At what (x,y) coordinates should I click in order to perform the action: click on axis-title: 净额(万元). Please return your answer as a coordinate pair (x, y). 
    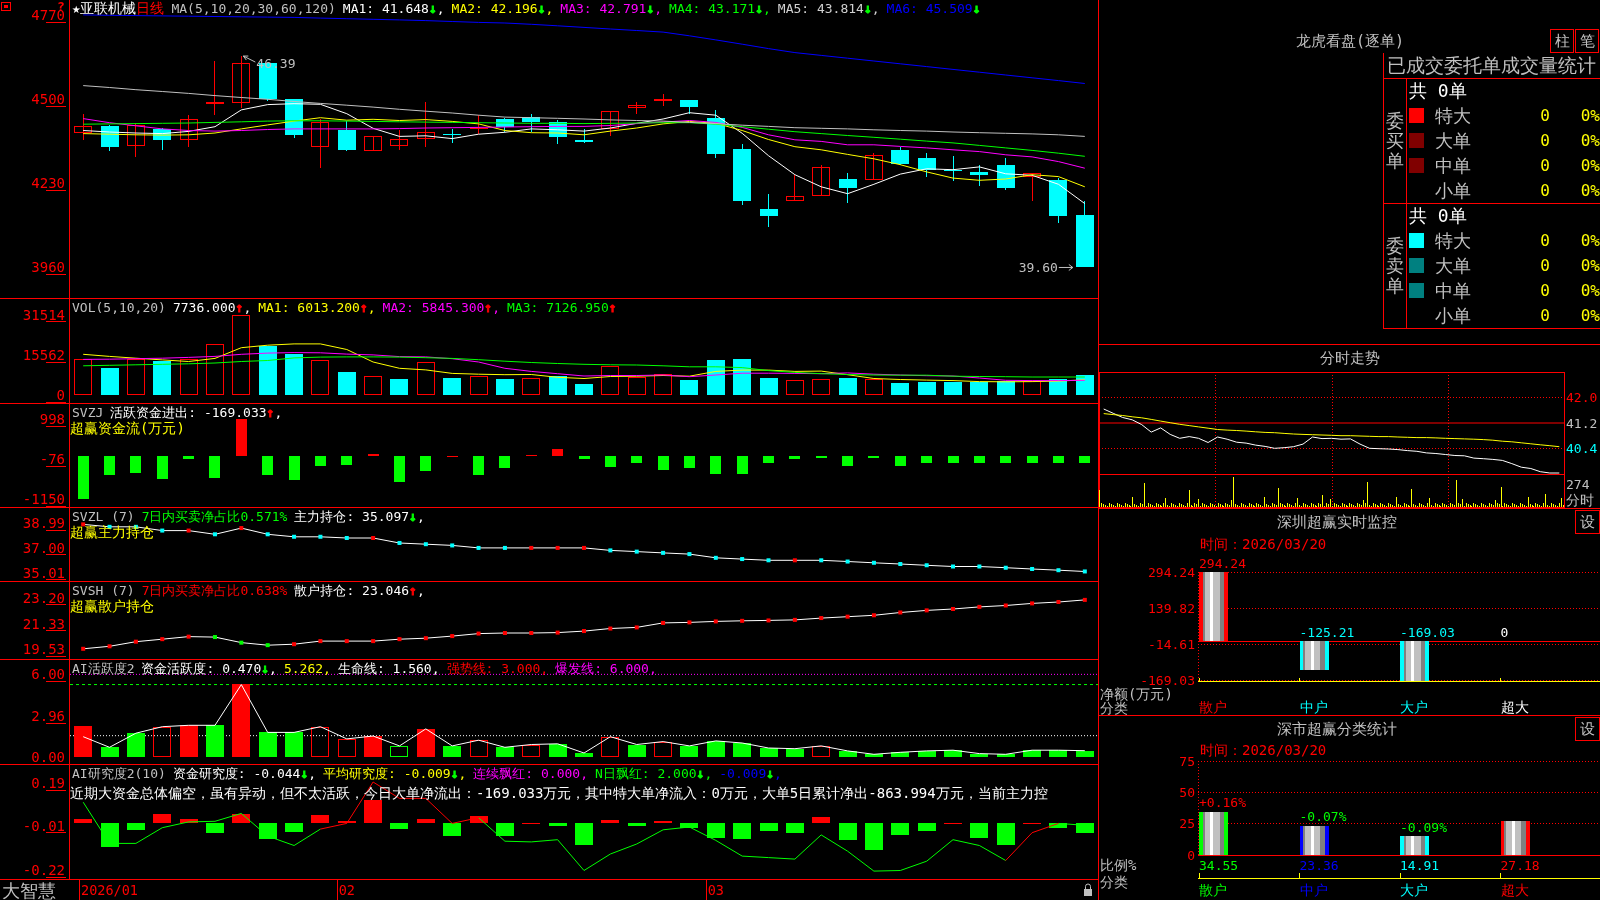
    Looking at the image, I should click on (1136, 694).